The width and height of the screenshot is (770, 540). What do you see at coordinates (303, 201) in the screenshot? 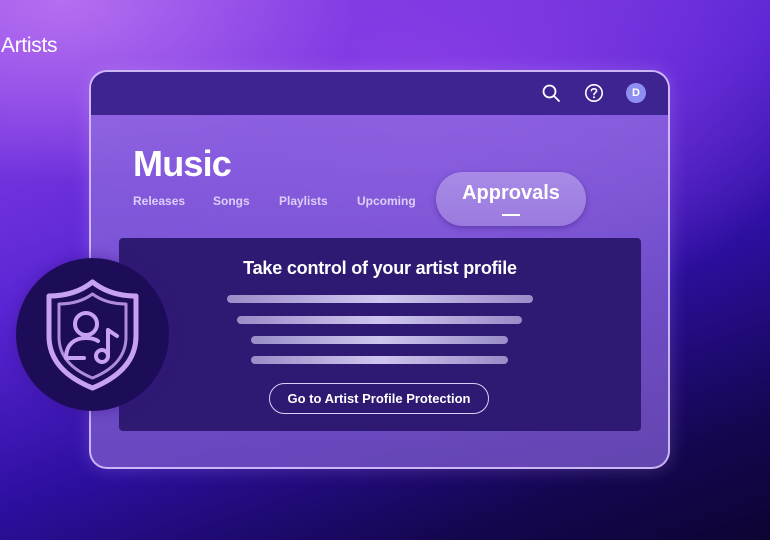
I see `tab-playlists: Playlists` at bounding box center [303, 201].